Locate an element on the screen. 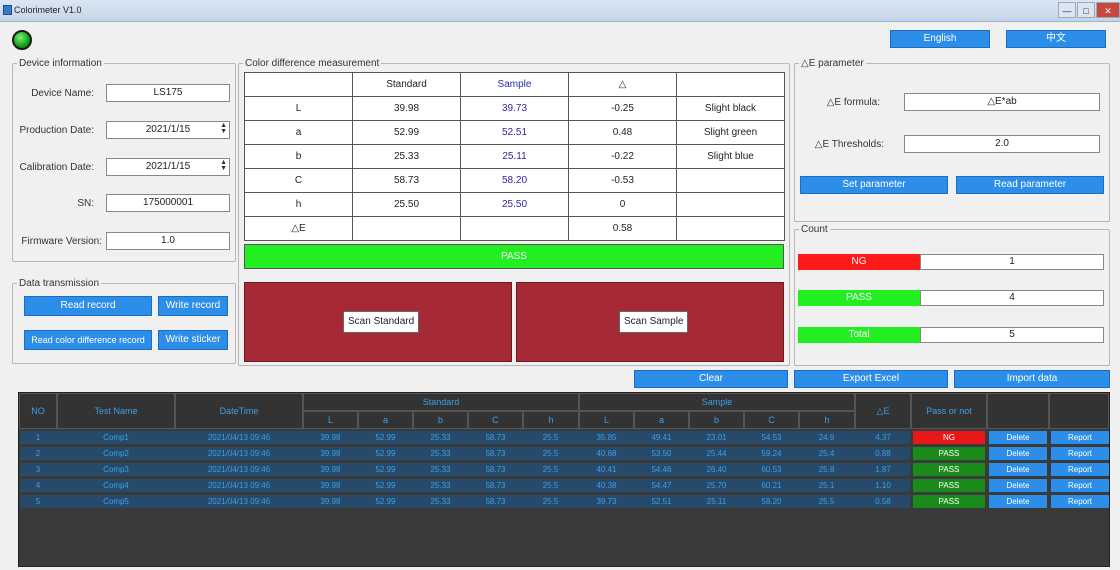 The width and height of the screenshot is (1120, 570). row-a: a 52.99 52.51 0.48 Slight green is located at coordinates (514, 132).